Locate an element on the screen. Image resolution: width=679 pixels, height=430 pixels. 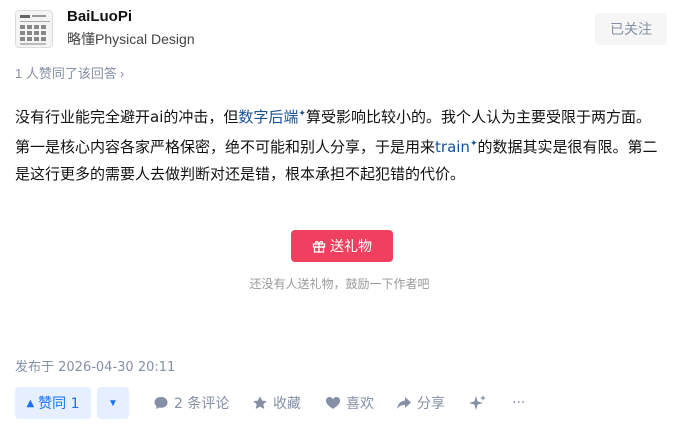
star-icon is located at coordinates (260, 402).